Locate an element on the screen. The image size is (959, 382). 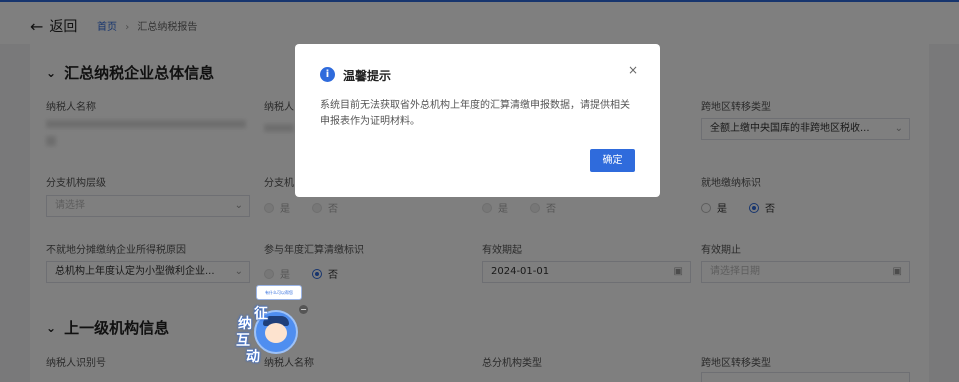
assistant-bubble: 有什么可以帮您 is located at coordinates (279, 292).